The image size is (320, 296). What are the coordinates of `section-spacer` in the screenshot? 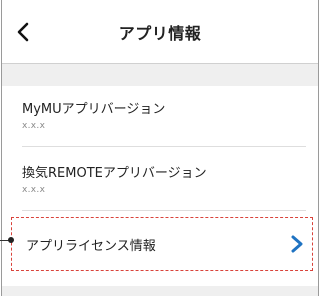 It's located at (160, 75).